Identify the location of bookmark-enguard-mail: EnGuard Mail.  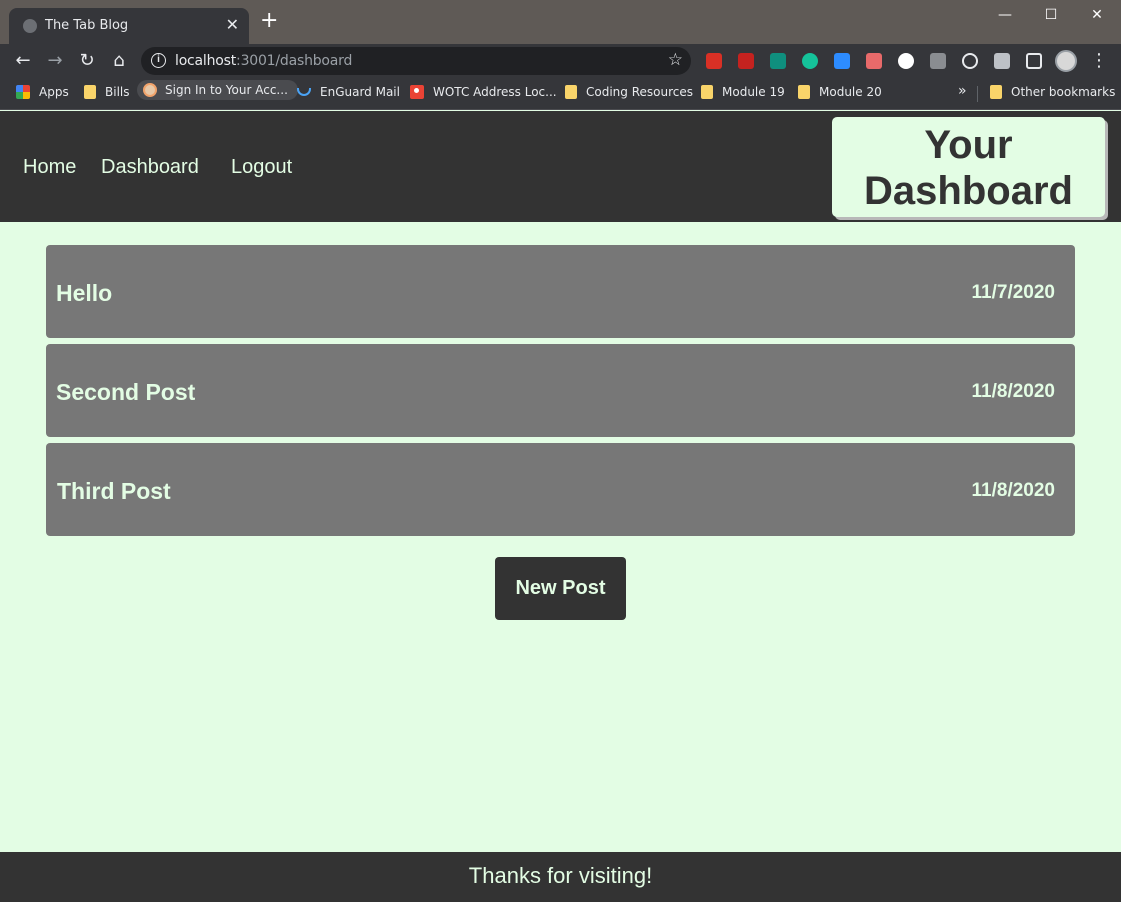
(348, 92).